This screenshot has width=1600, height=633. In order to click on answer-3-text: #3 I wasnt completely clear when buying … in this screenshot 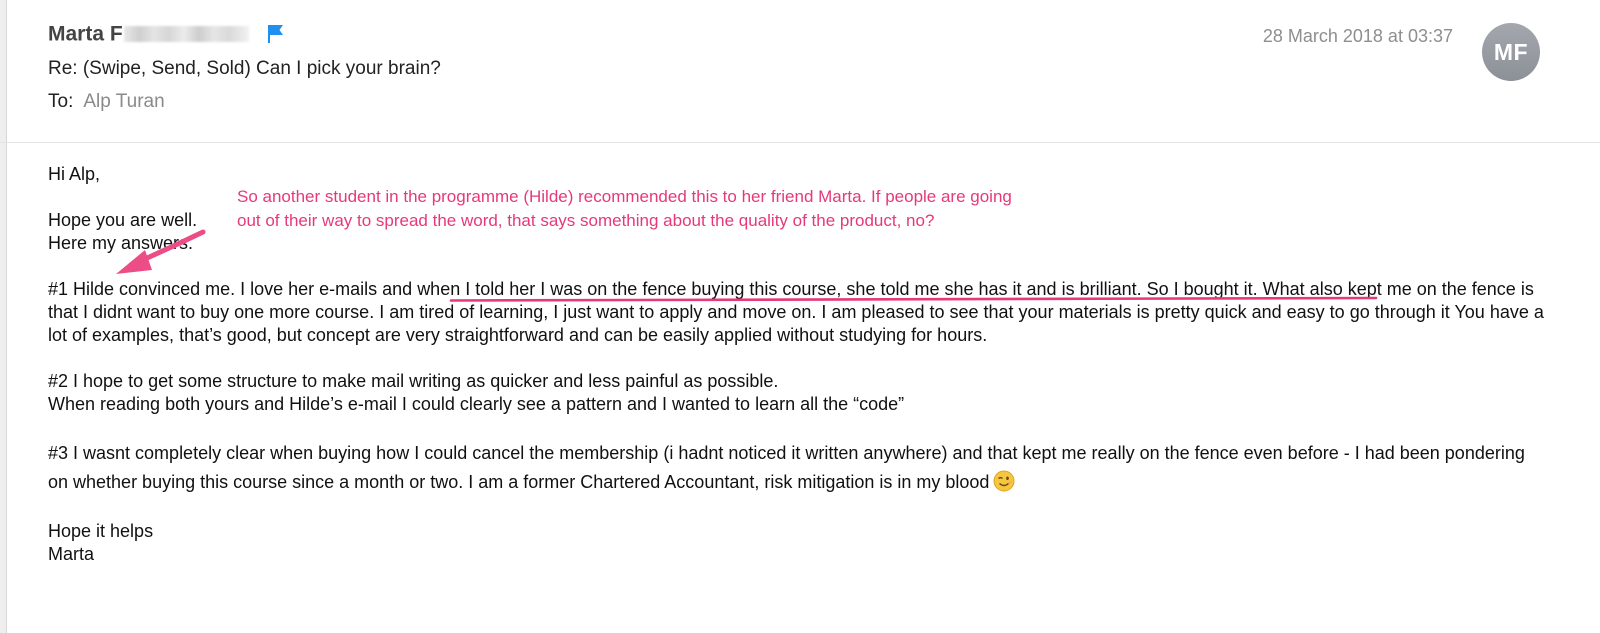, I will do `click(786, 467)`.